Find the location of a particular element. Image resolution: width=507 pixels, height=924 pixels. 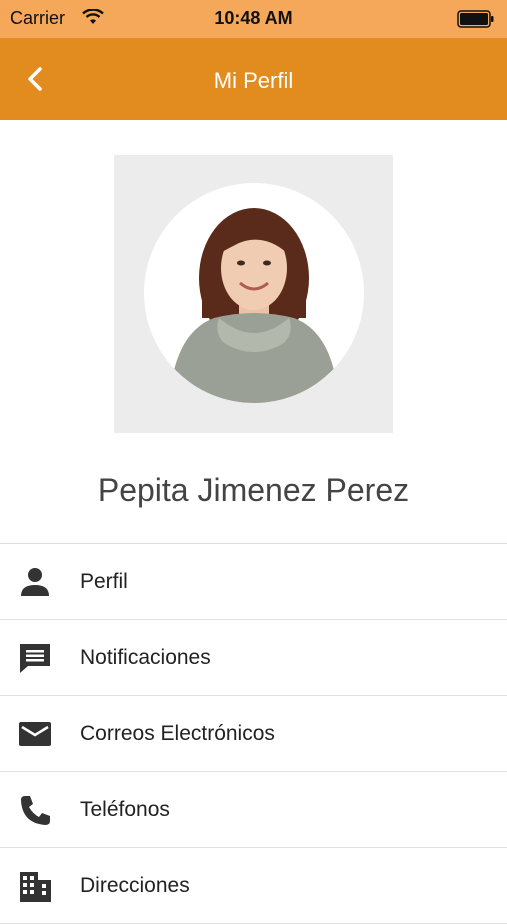

mail-icon is located at coordinates (35, 734).